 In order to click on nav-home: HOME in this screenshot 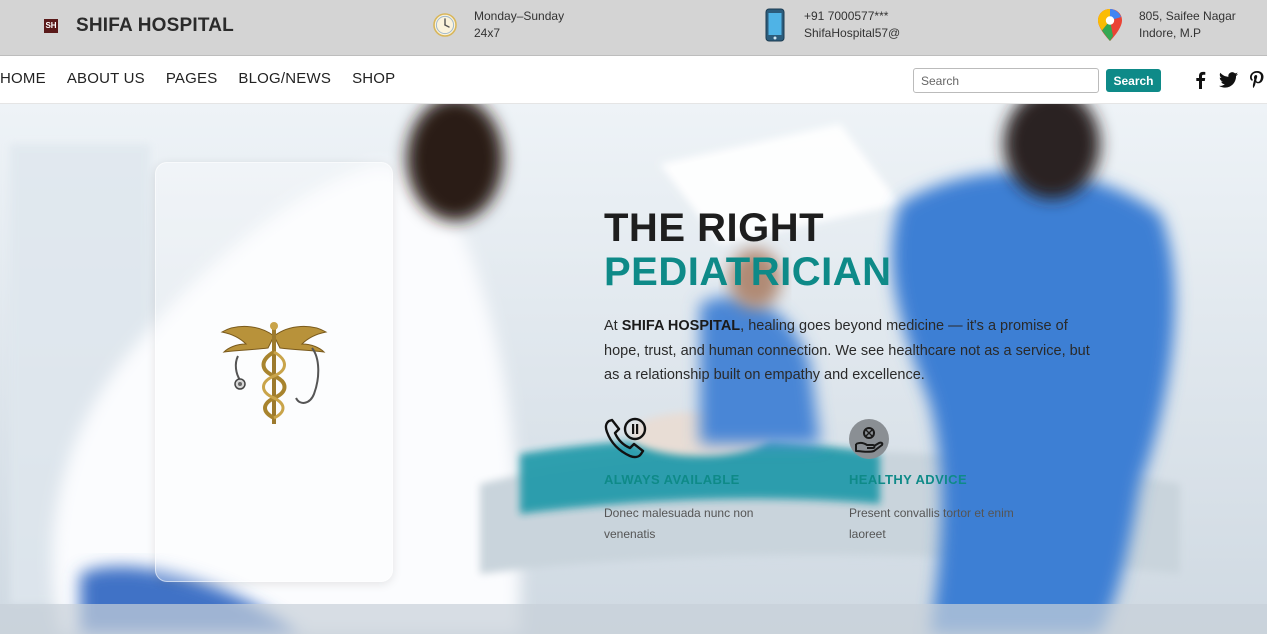, I will do `click(23, 78)`.